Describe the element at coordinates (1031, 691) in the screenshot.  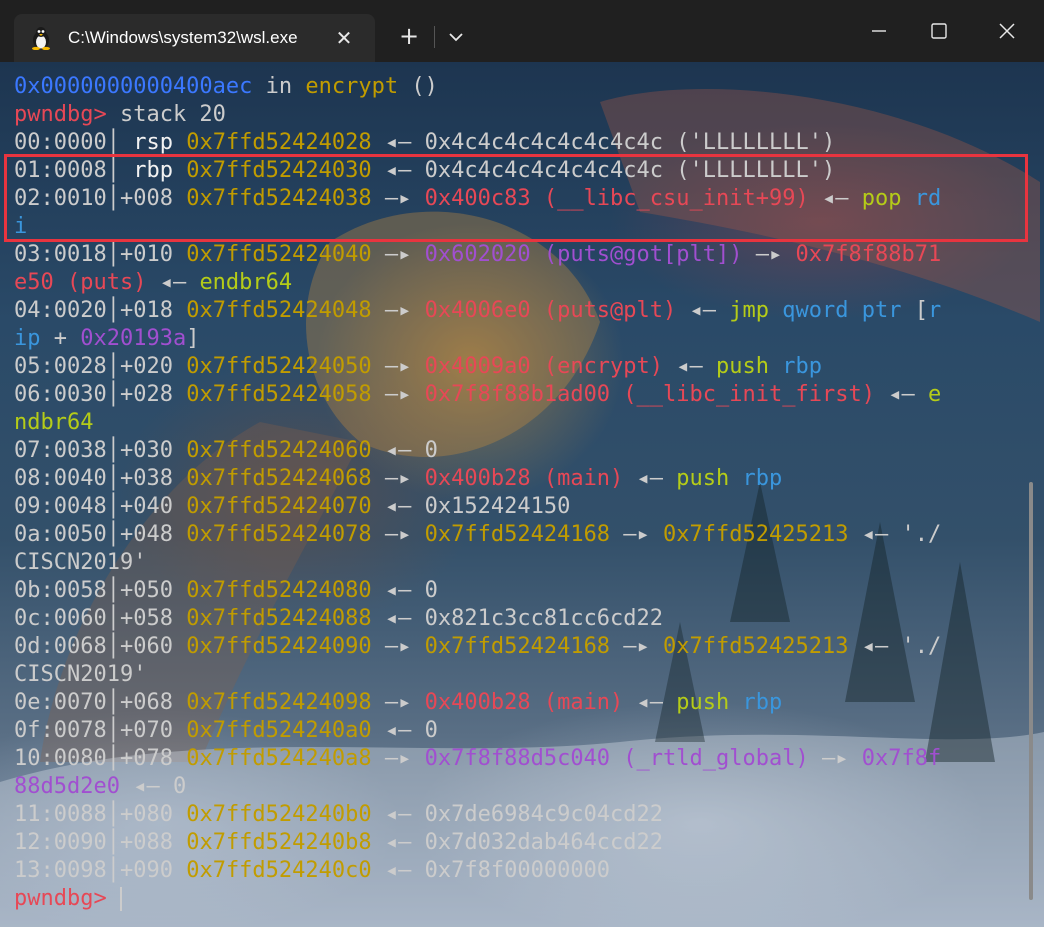
I see `scrollbar` at that location.